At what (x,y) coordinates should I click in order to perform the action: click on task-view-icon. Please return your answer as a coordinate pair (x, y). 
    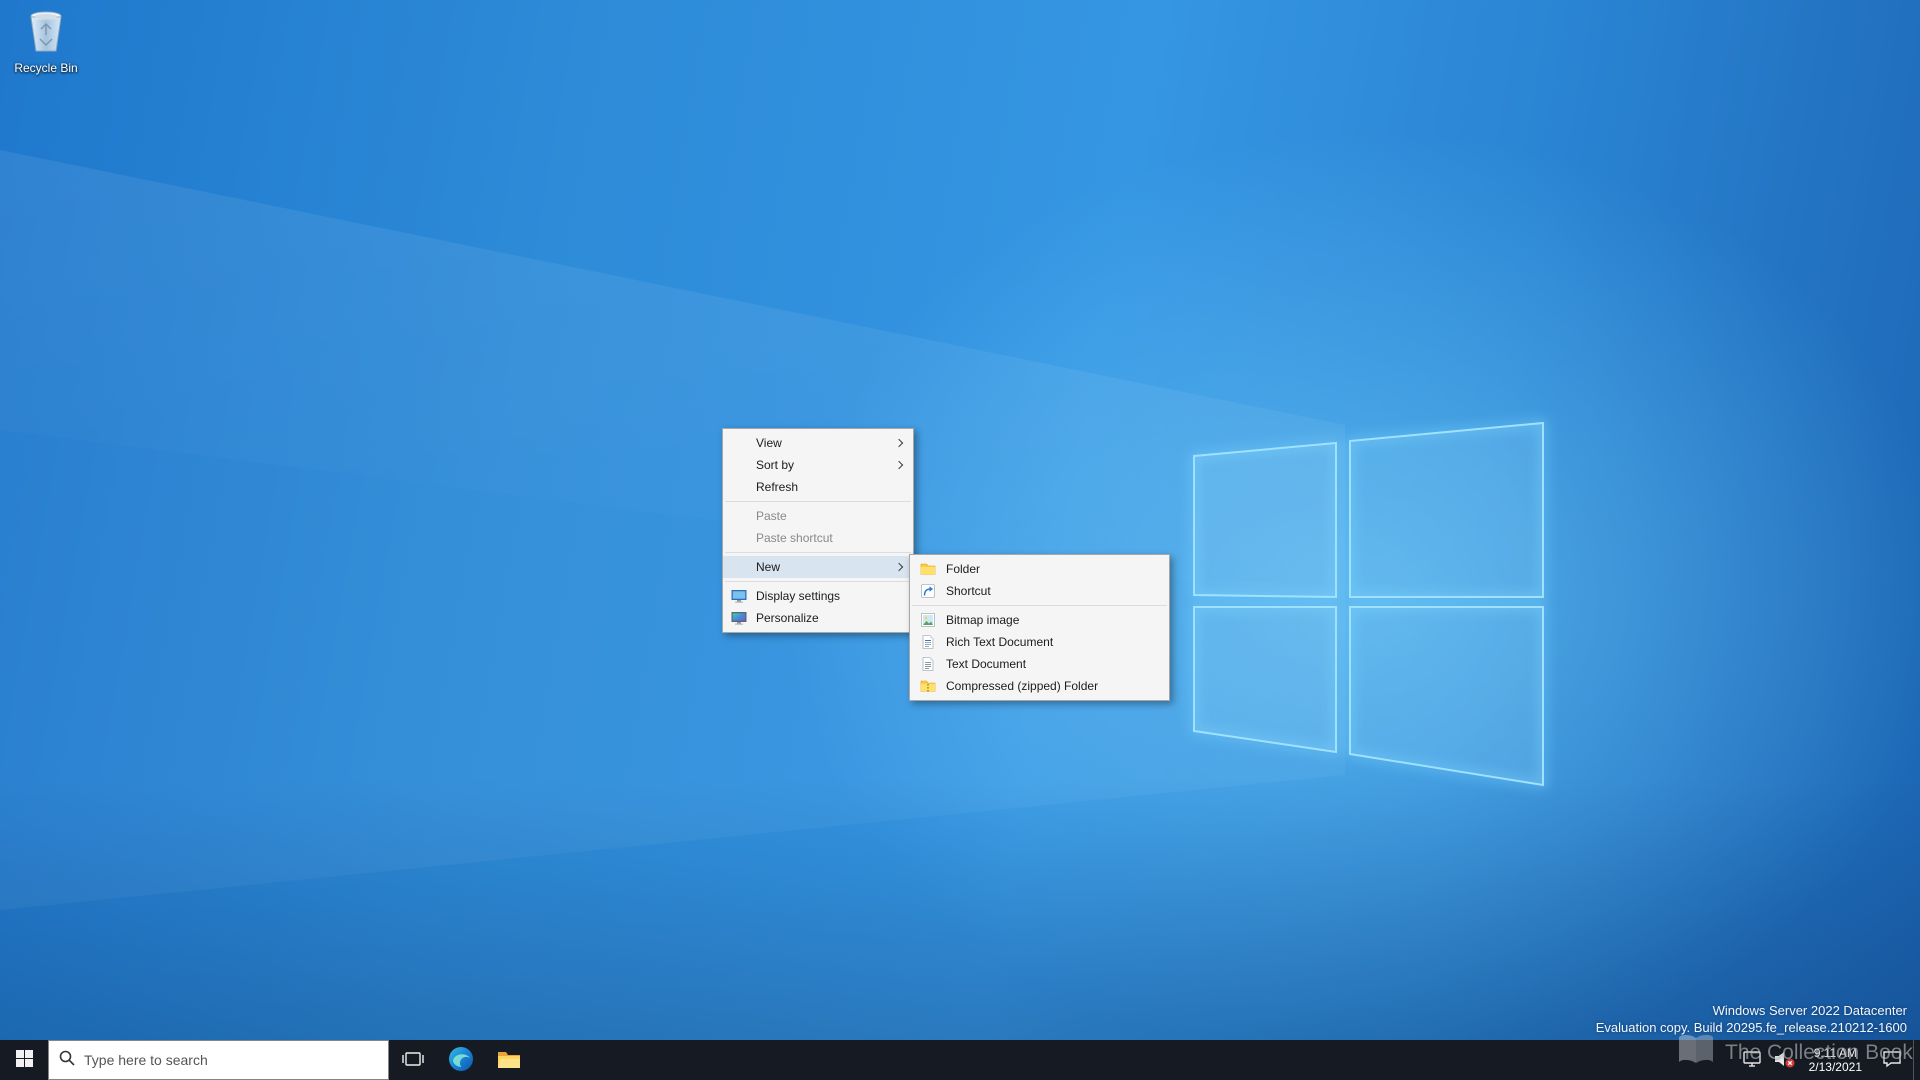
    Looking at the image, I should click on (413, 1060).